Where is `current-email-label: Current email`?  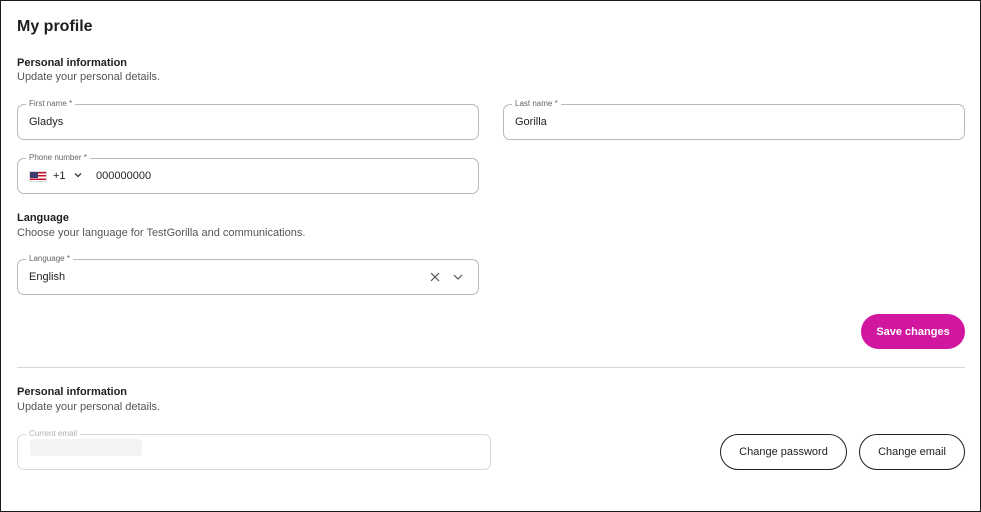
current-email-label: Current email is located at coordinates (53, 434).